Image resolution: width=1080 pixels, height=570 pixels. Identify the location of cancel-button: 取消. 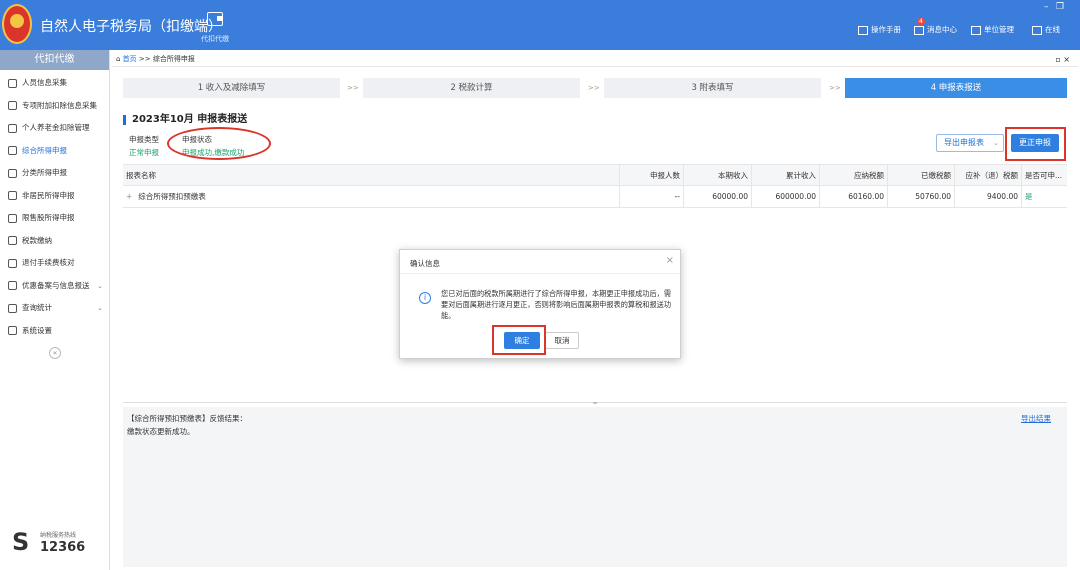
(562, 340).